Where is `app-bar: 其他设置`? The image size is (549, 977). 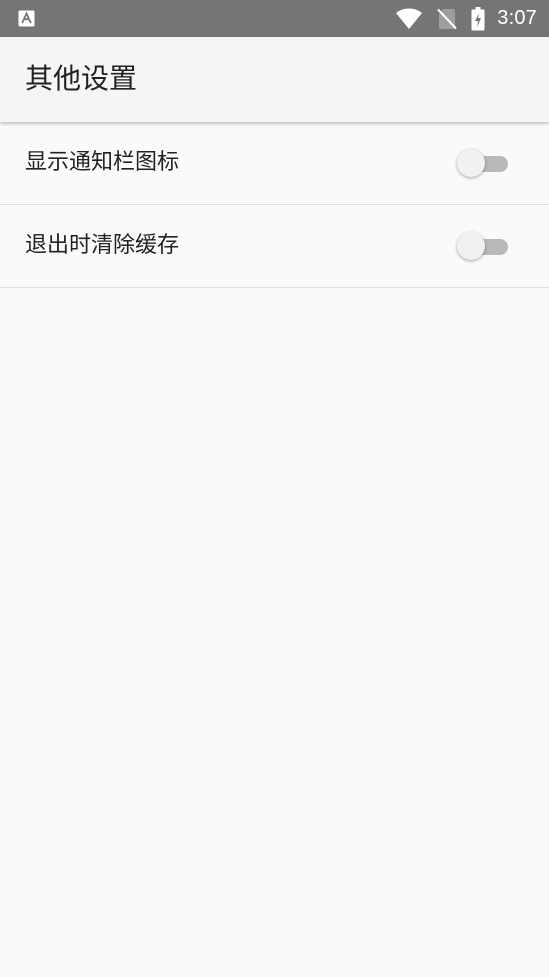
app-bar: 其他设置 is located at coordinates (274, 79).